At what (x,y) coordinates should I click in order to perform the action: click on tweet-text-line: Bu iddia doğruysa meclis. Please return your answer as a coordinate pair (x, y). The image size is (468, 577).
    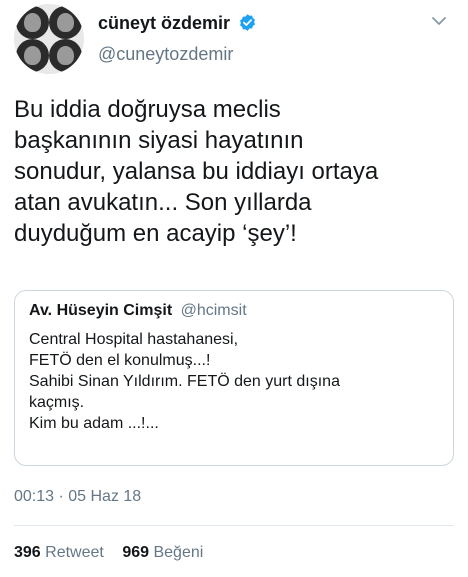
    Looking at the image, I should click on (147, 109).